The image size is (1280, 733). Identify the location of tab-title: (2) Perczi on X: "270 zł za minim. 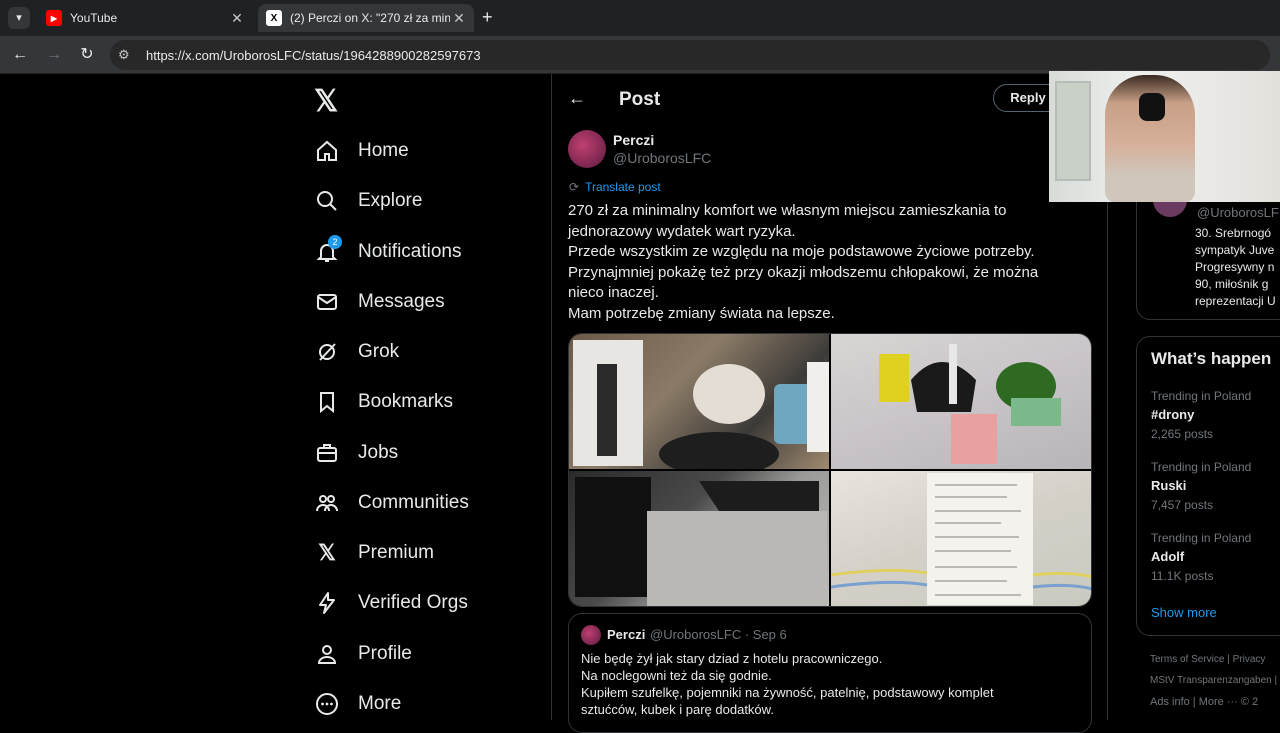
(370, 18).